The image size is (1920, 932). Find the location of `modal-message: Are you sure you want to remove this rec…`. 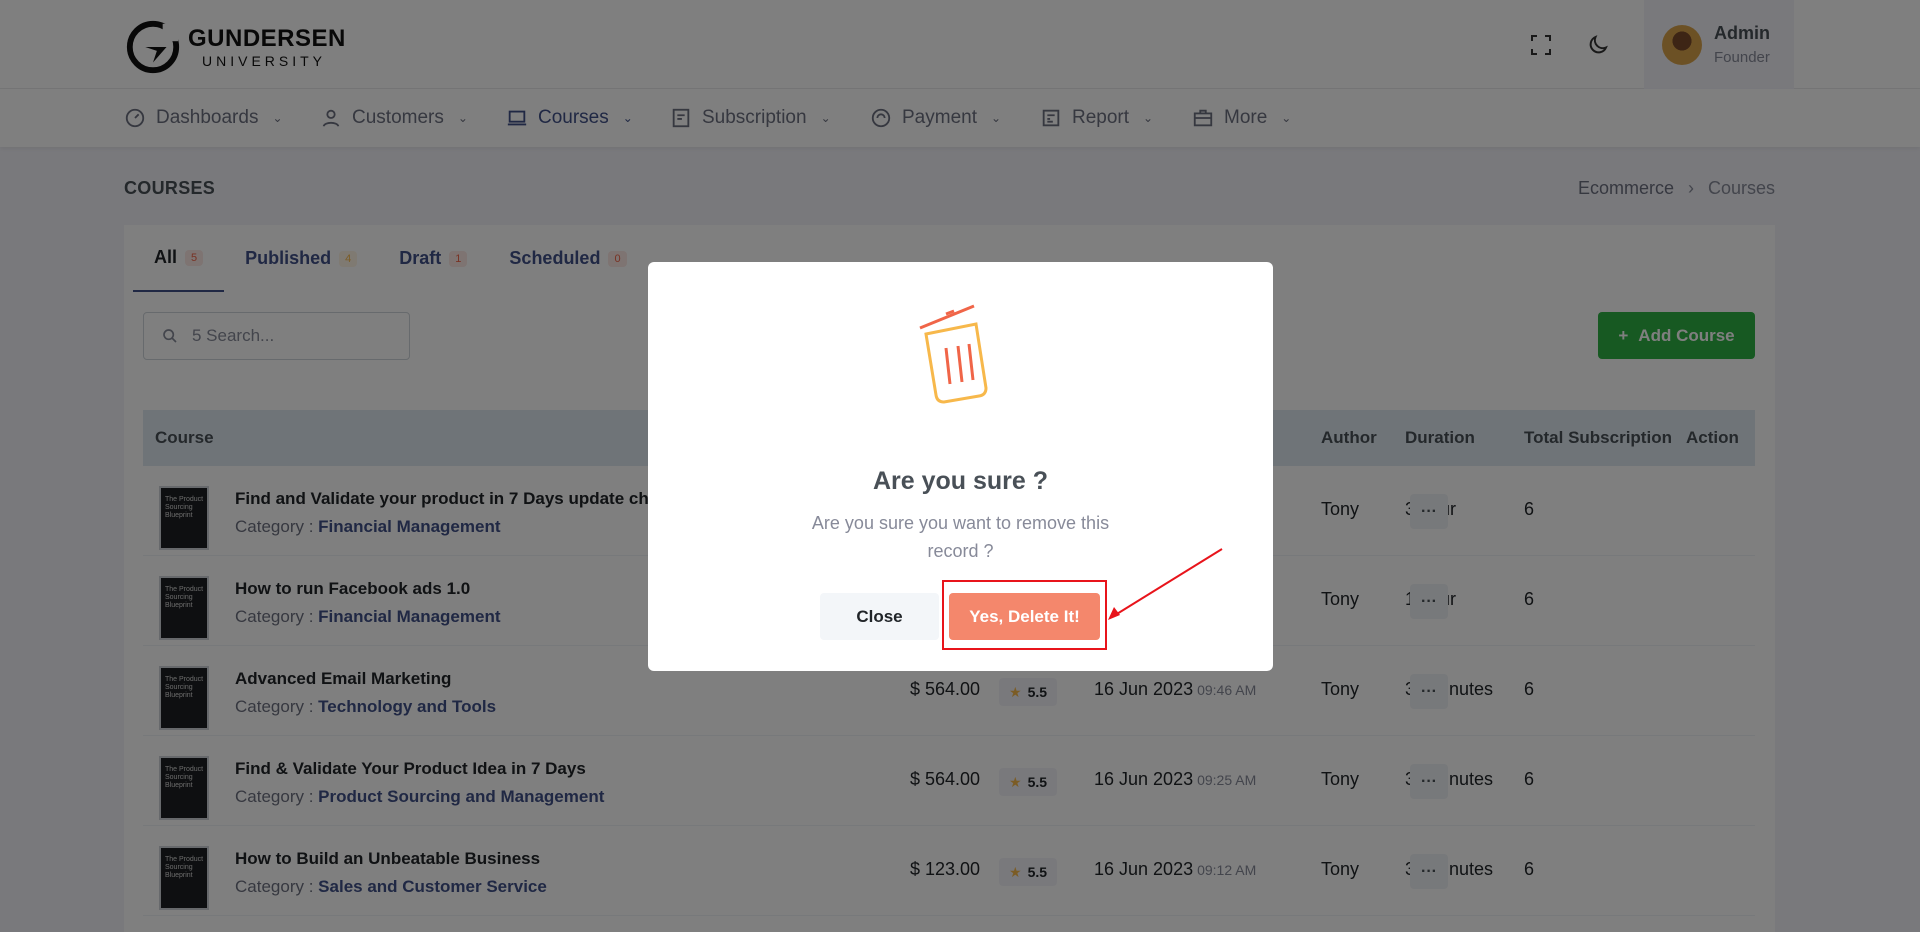

modal-message: Are you sure you want to remove this rec… is located at coordinates (960, 537).